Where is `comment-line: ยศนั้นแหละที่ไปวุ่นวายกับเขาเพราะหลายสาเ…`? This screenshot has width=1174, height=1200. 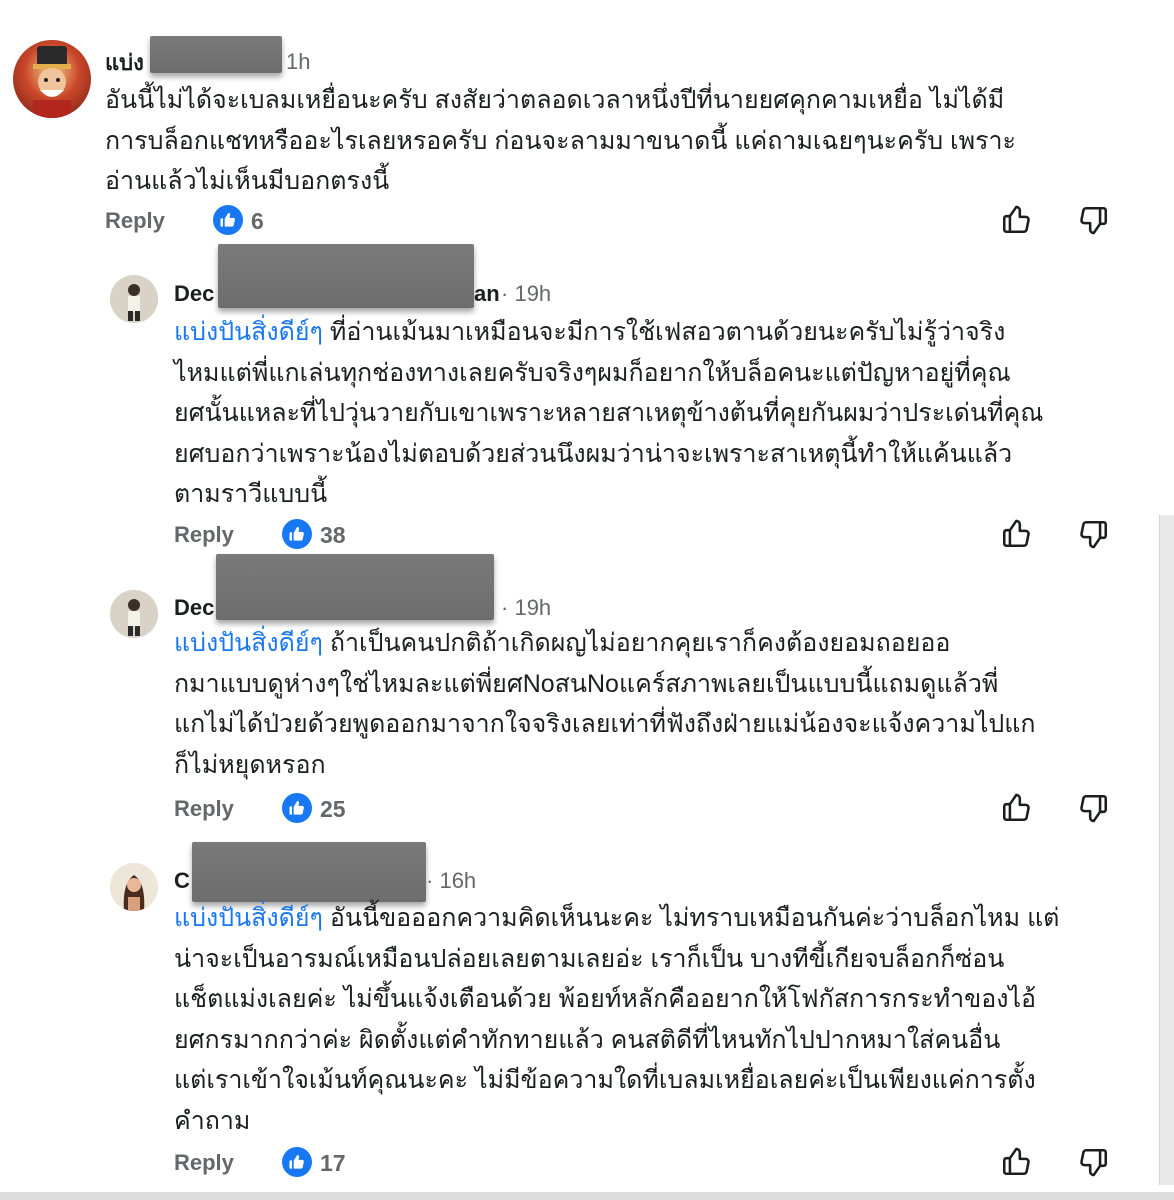
comment-line: ยศนั้นแหละที่ไปวุ่นวายกับเขาเพราะหลายสาเ… is located at coordinates (609, 413).